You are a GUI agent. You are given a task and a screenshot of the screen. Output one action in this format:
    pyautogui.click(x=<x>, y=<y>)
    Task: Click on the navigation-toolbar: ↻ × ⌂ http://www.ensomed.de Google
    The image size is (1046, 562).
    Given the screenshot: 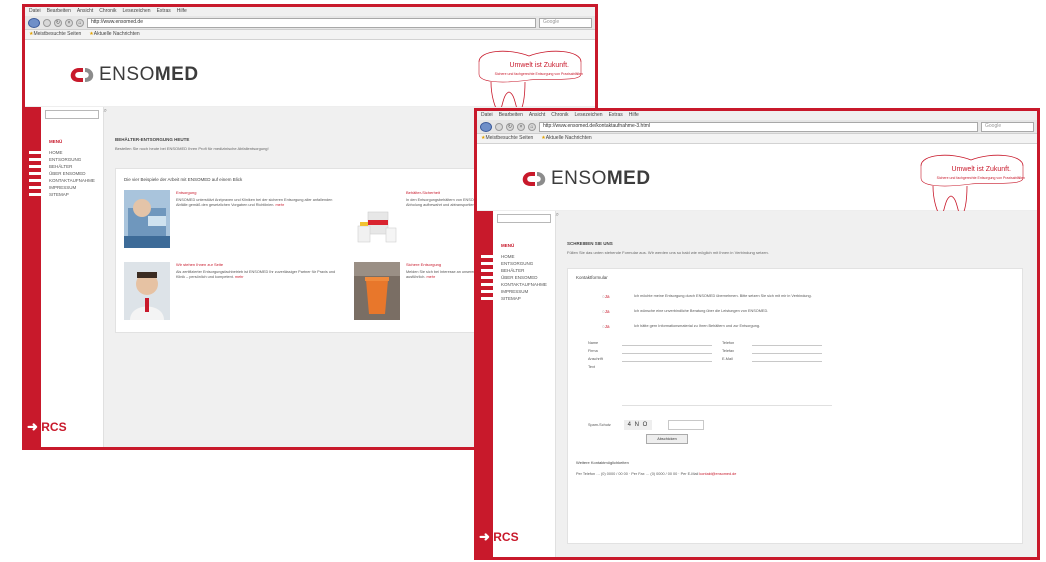 What is the action you would take?
    pyautogui.click(x=310, y=23)
    